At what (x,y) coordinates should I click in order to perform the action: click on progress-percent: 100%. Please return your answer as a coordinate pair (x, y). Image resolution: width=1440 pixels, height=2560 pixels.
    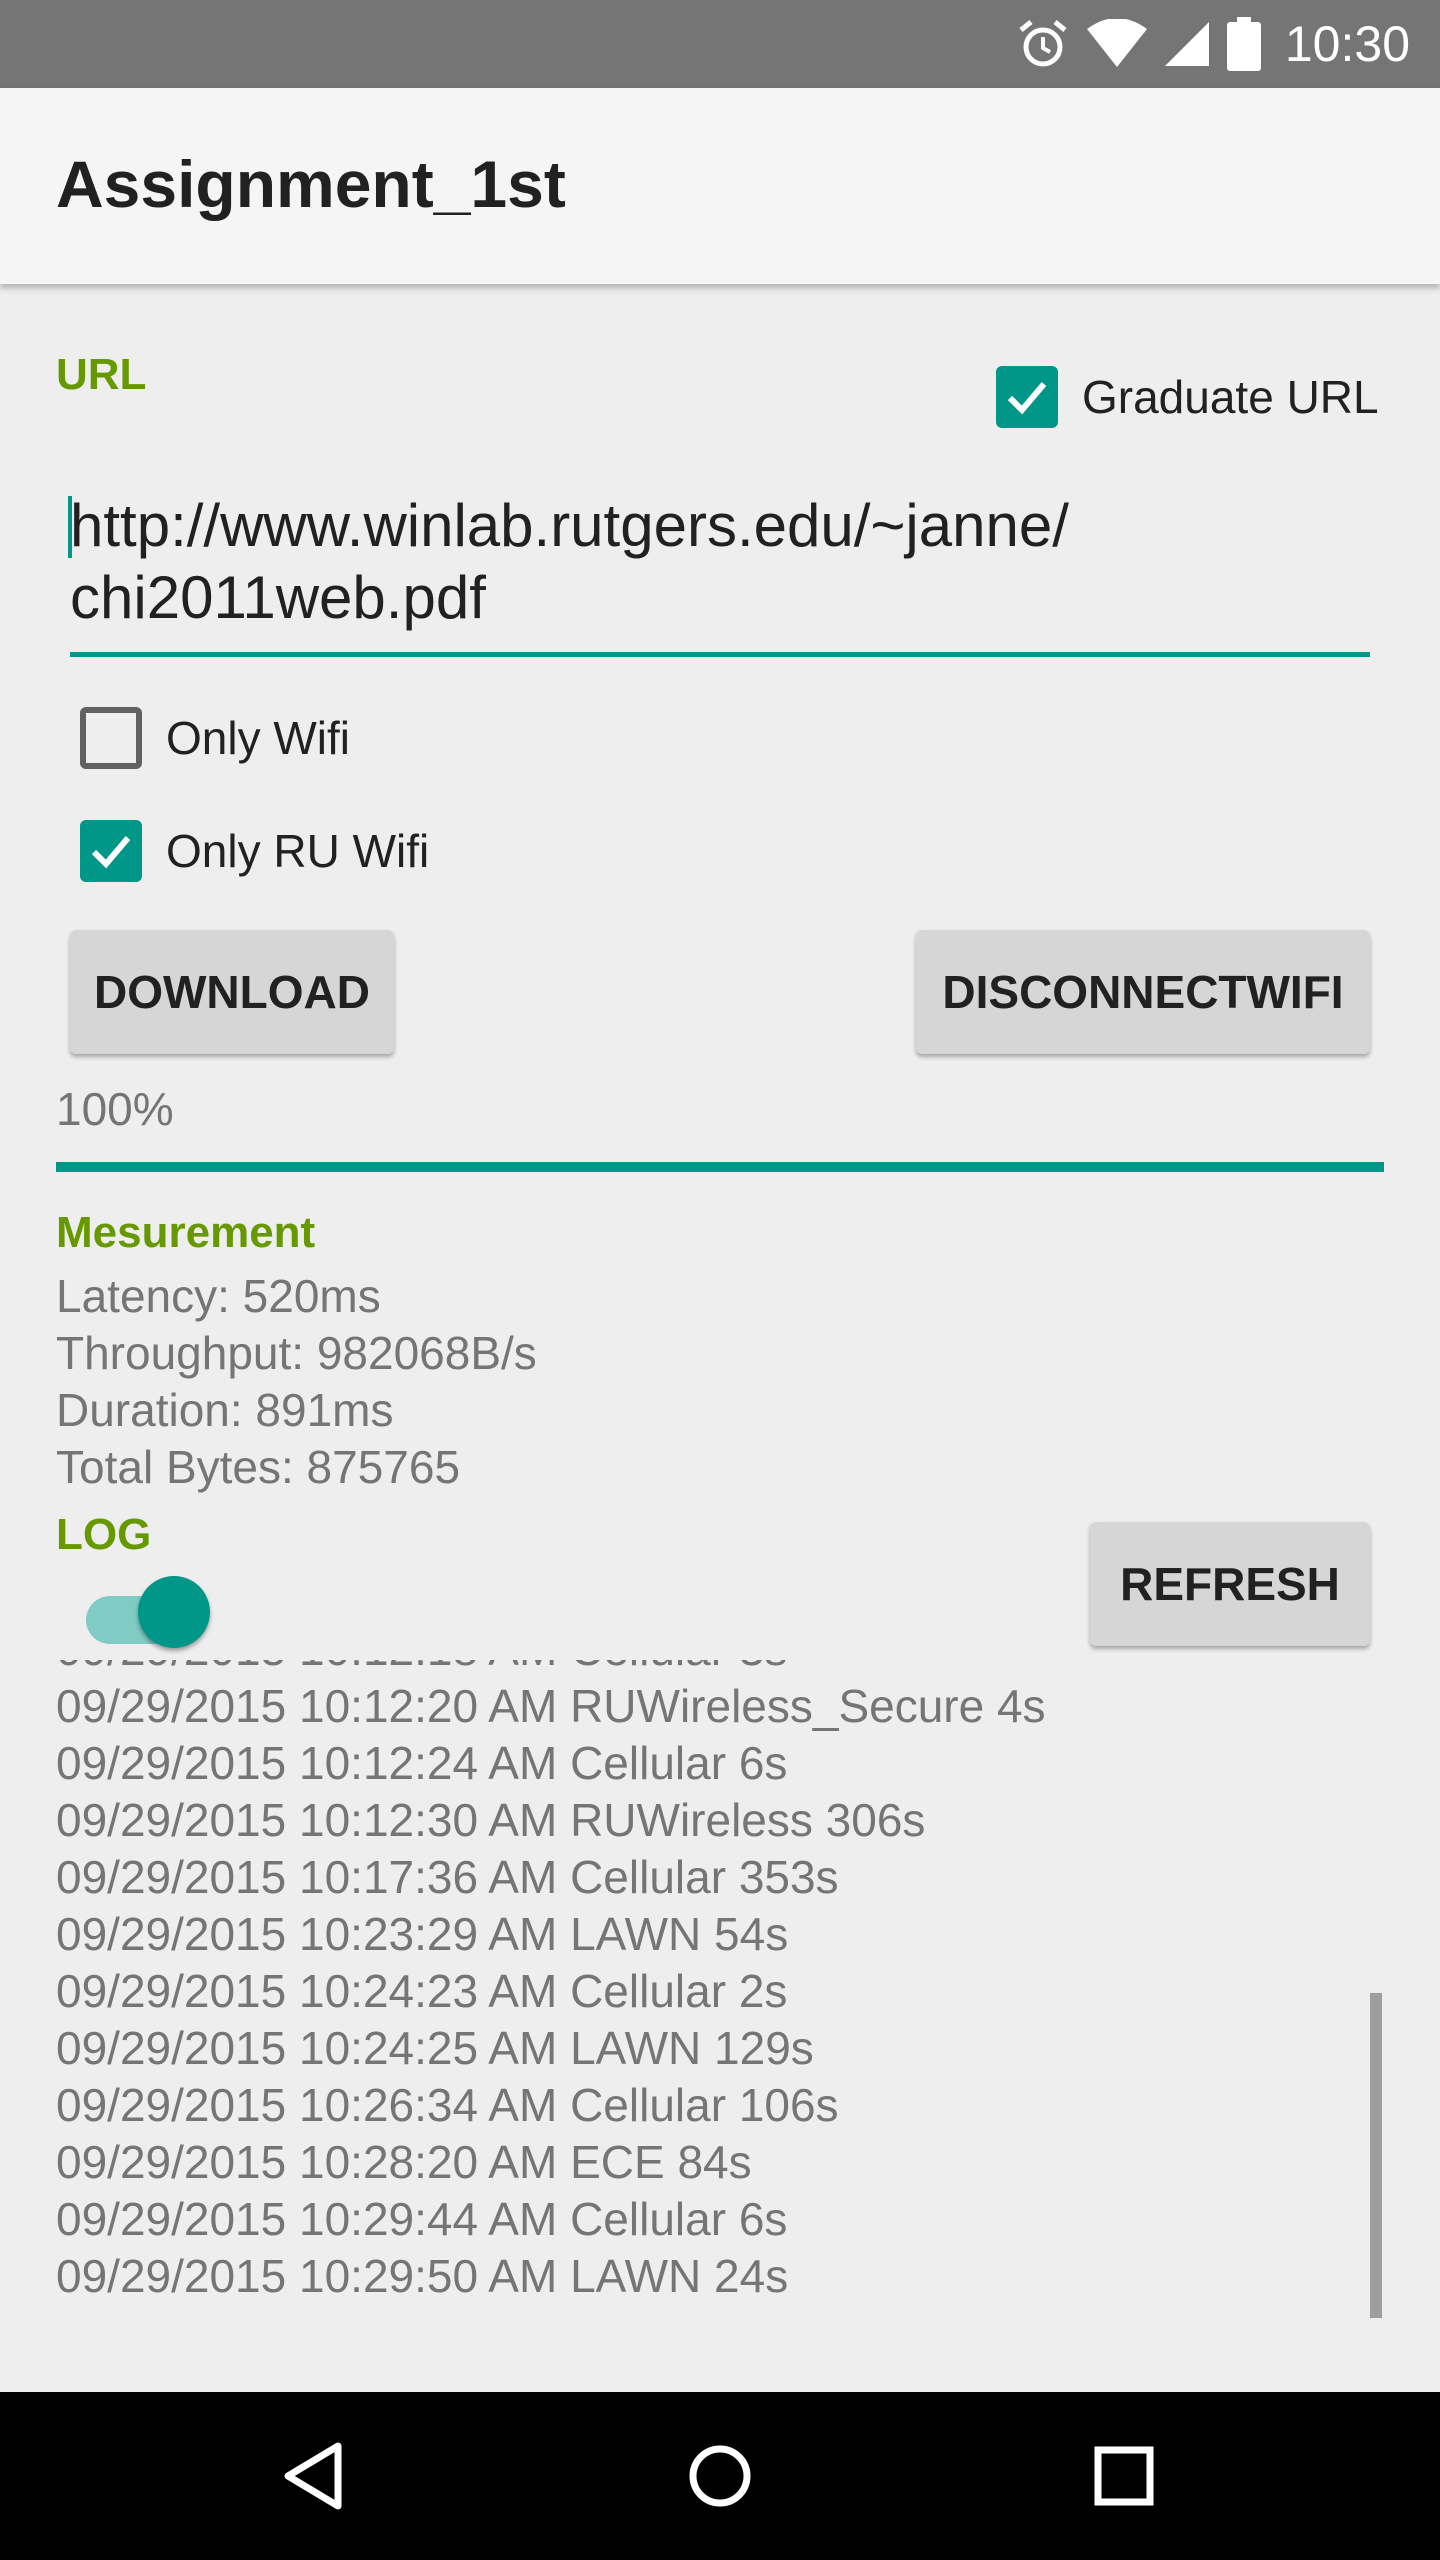
    Looking at the image, I should click on (115, 1109).